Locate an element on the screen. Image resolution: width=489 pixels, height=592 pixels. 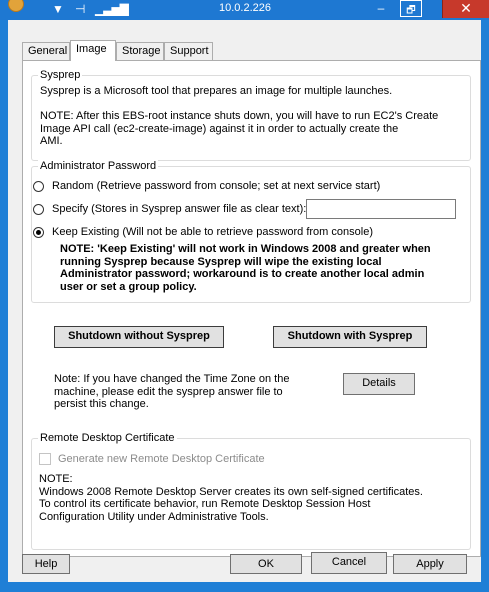
close-icon: ✕ is located at coordinates (466, 8).